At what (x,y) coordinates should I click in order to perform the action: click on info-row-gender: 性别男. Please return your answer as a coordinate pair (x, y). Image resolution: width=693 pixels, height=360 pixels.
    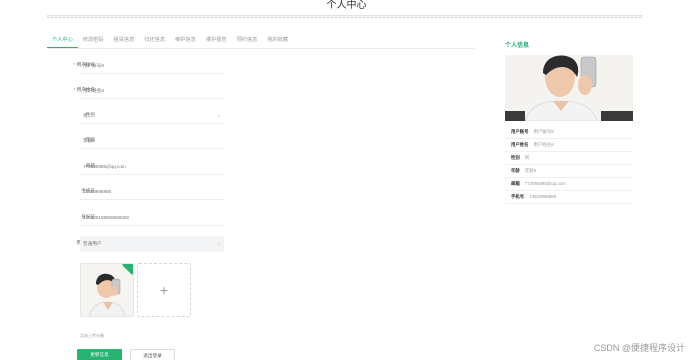
    Looking at the image, I should click on (569, 158).